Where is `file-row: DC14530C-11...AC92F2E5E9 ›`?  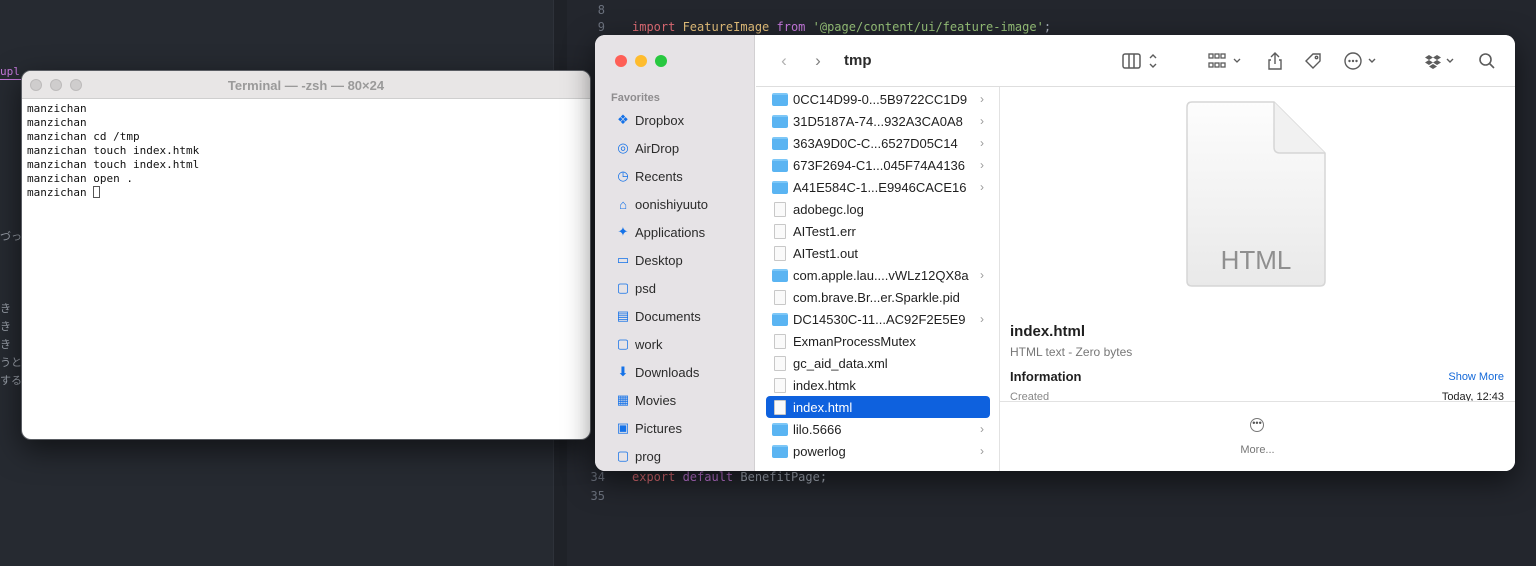
file-row: DC14530C-11...AC92F2E5E9 › is located at coordinates (878, 319).